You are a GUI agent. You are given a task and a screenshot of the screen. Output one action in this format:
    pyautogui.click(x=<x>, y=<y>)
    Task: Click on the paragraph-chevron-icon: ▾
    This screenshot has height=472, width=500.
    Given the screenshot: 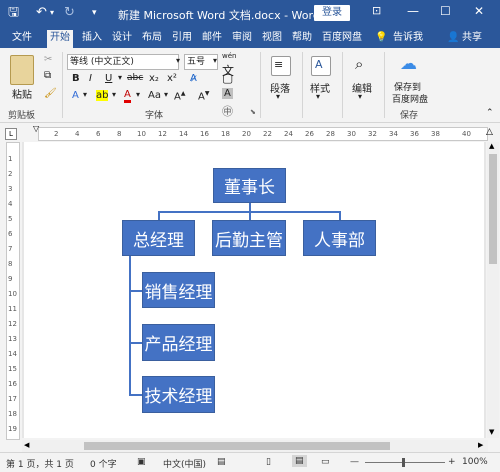 What is the action you would take?
    pyautogui.click(x=278, y=96)
    